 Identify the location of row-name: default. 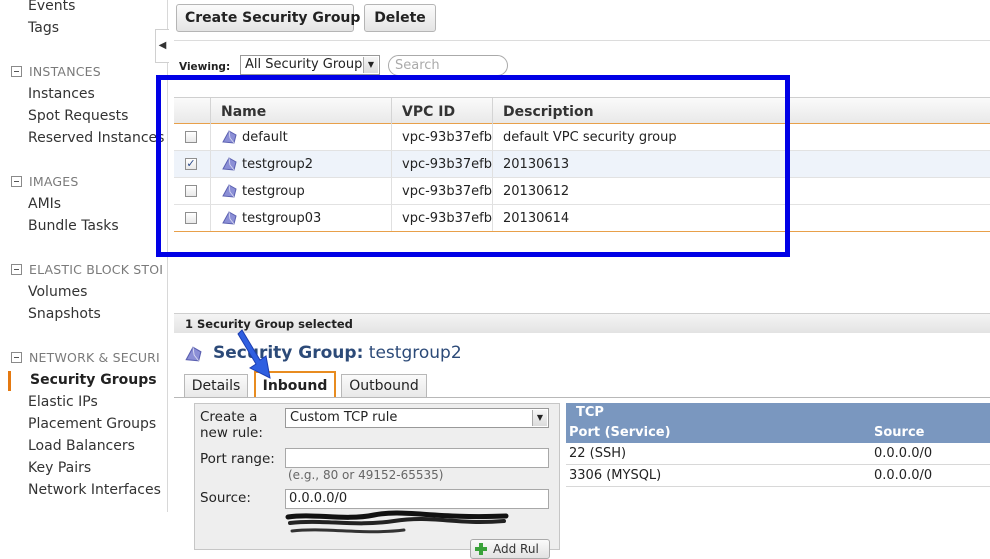
(265, 137).